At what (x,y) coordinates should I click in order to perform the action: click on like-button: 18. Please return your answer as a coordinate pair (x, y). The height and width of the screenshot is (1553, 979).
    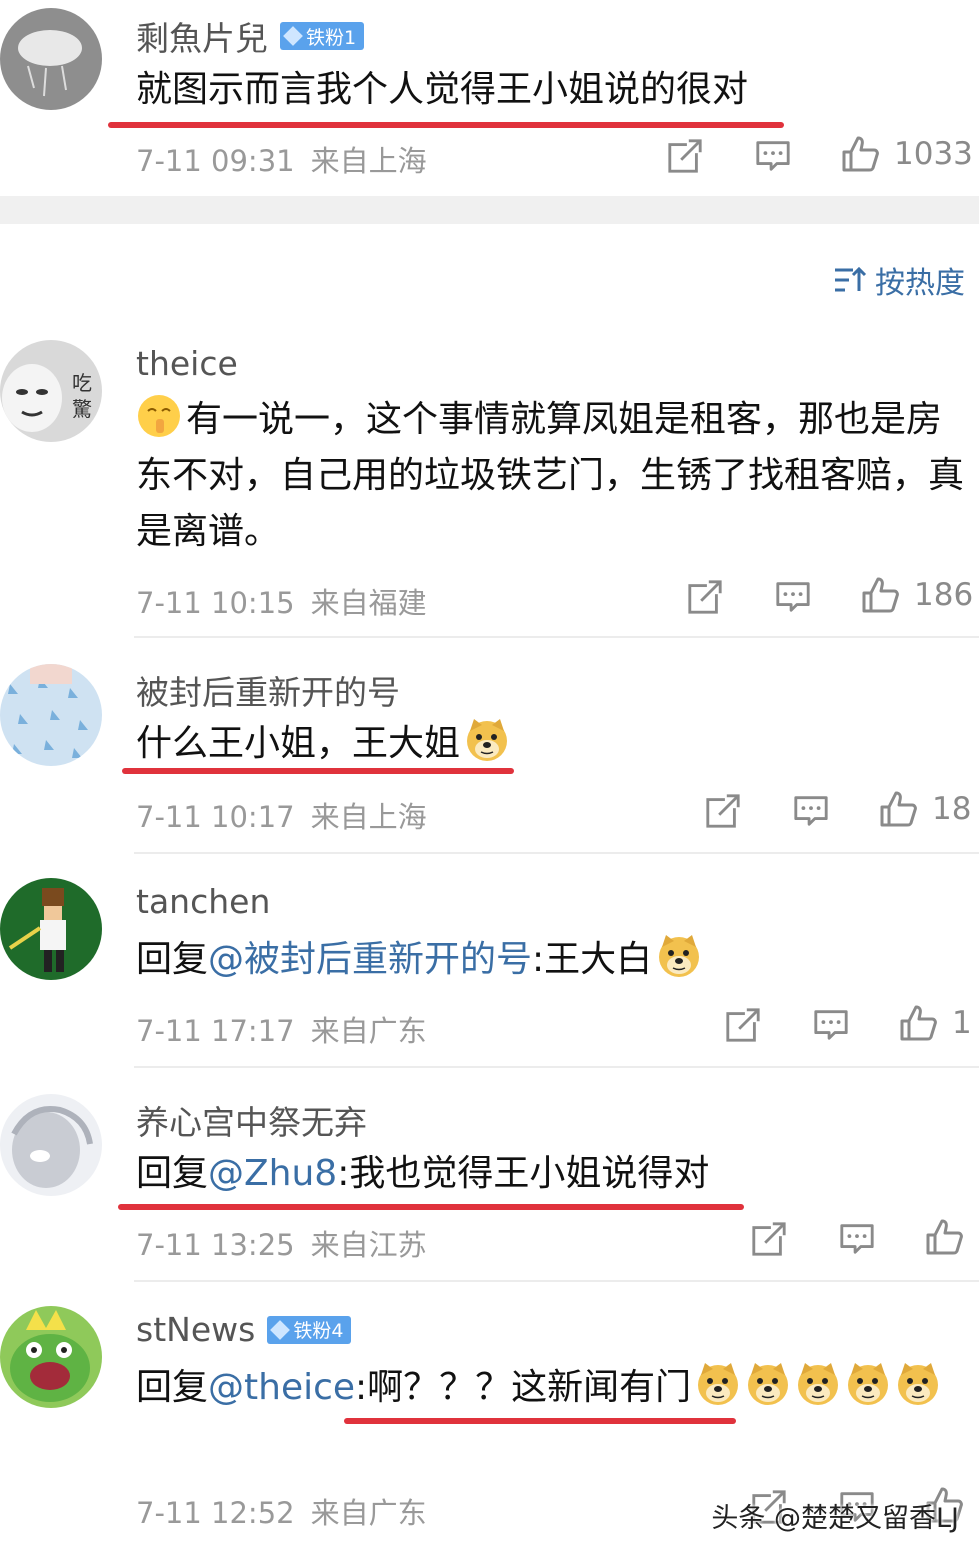
    Looking at the image, I should click on (924, 809).